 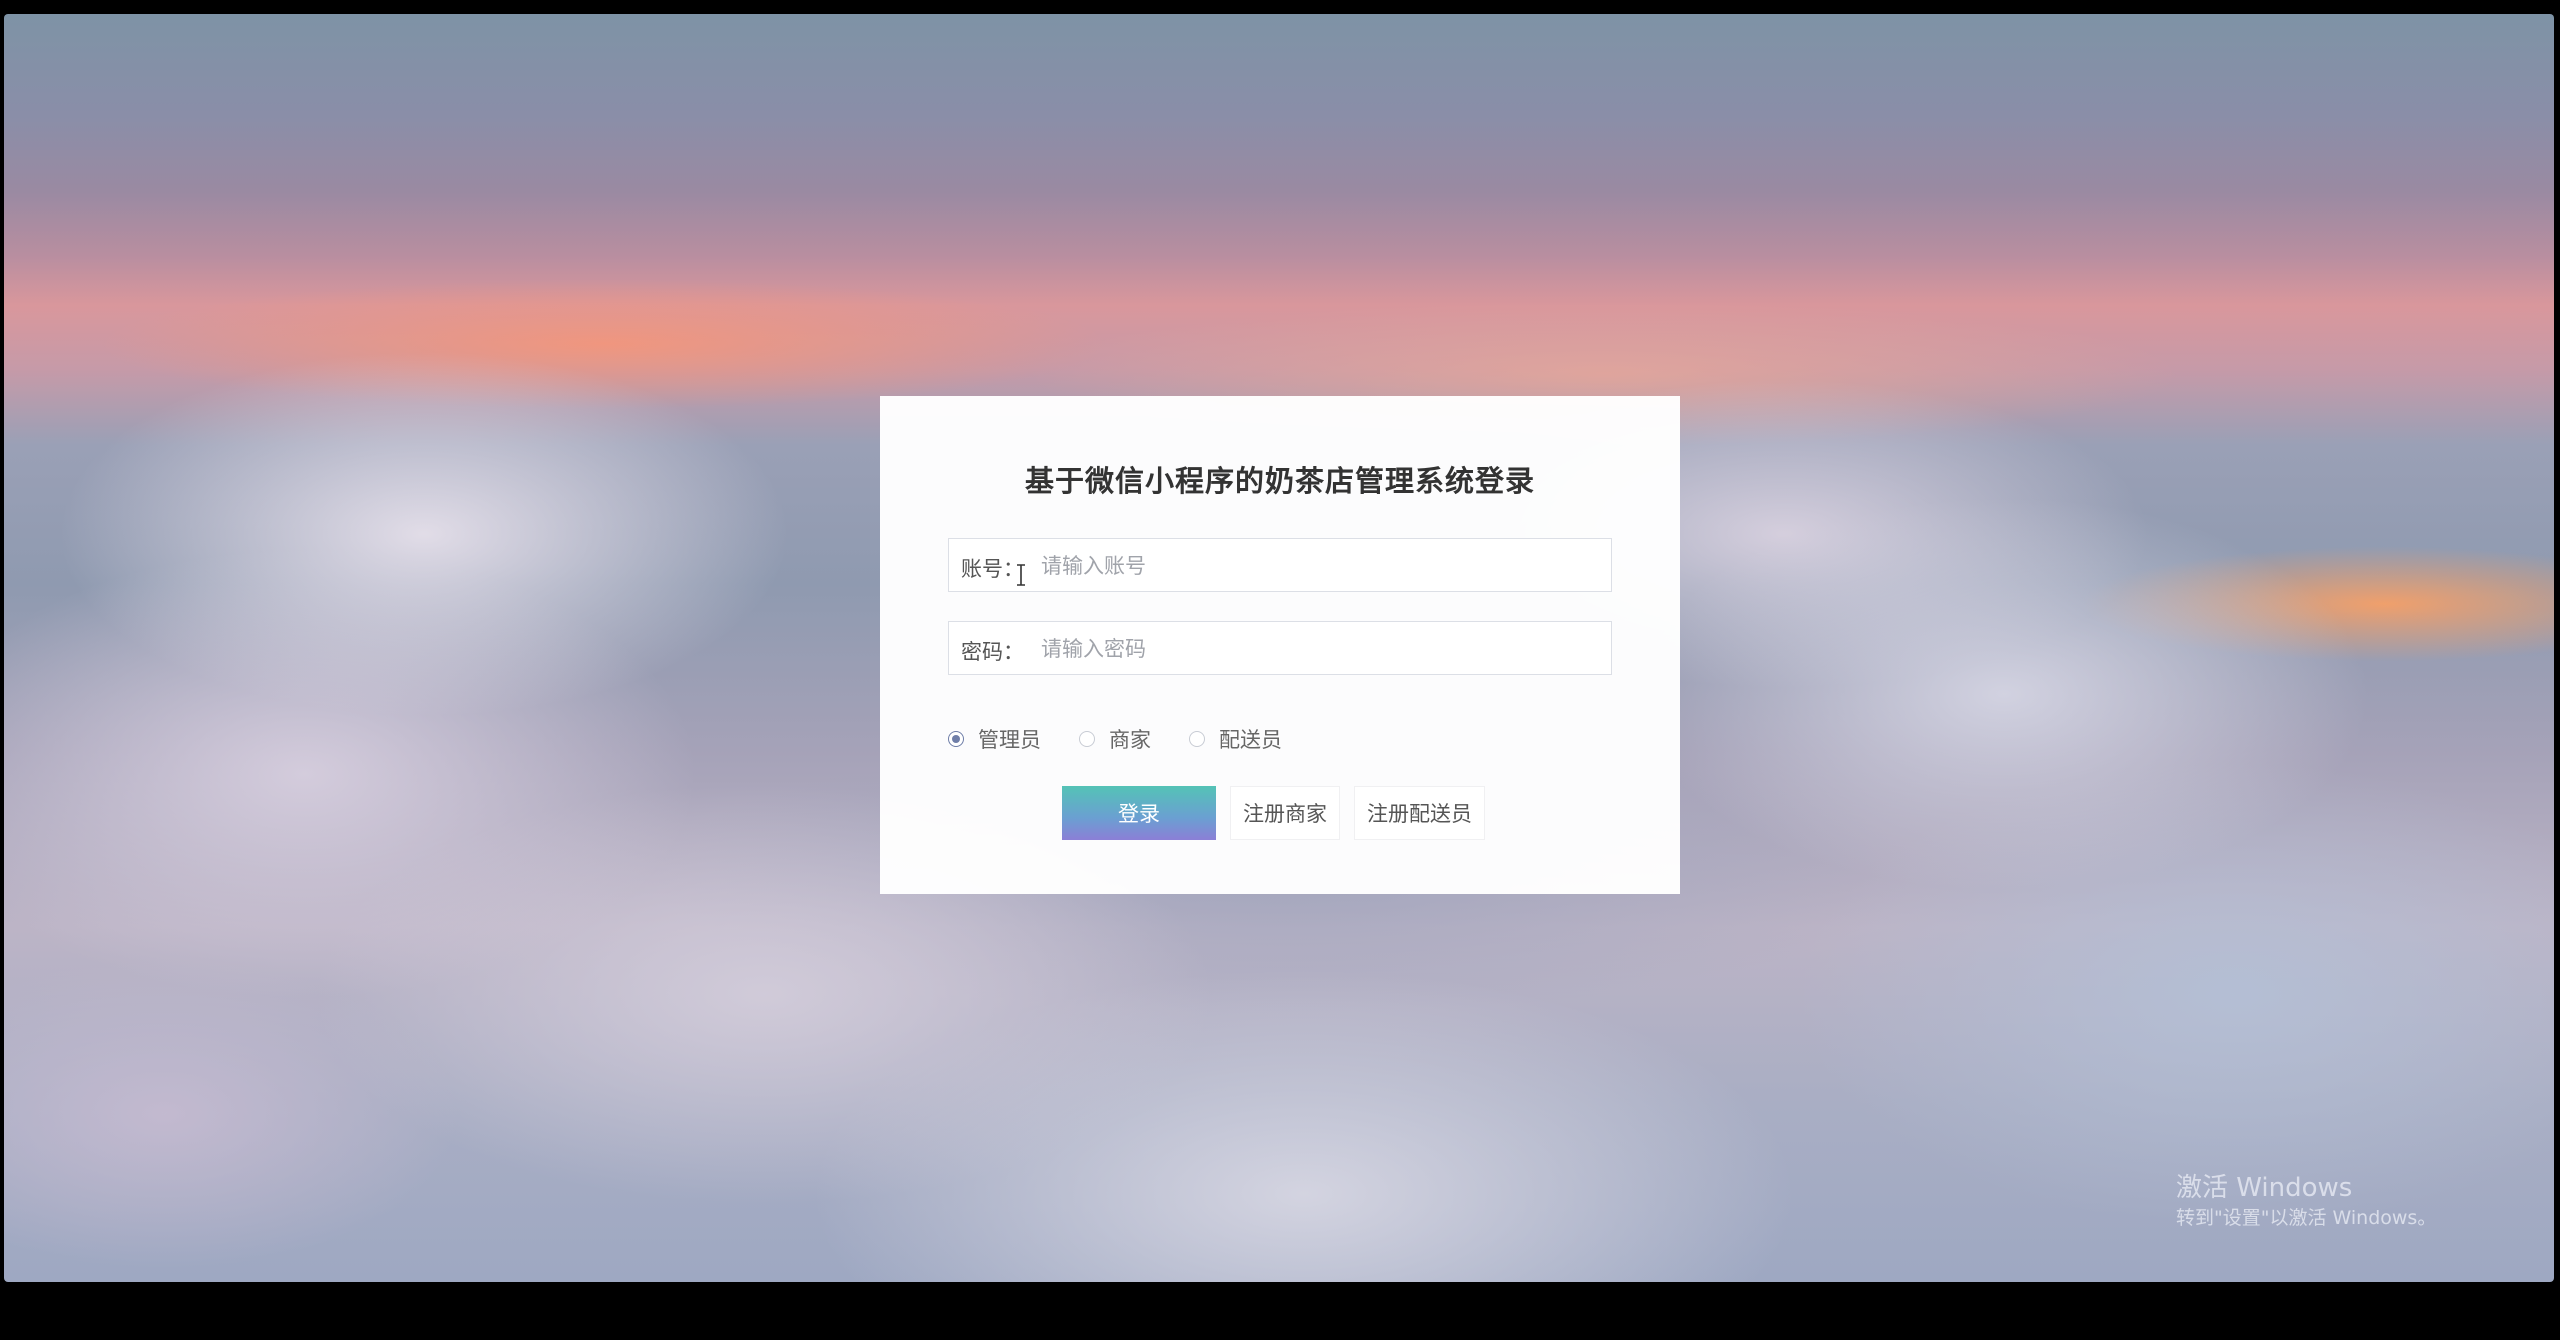 I want to click on login-actions: 登录 注册商家 注册配送员, so click(x=1273, y=813).